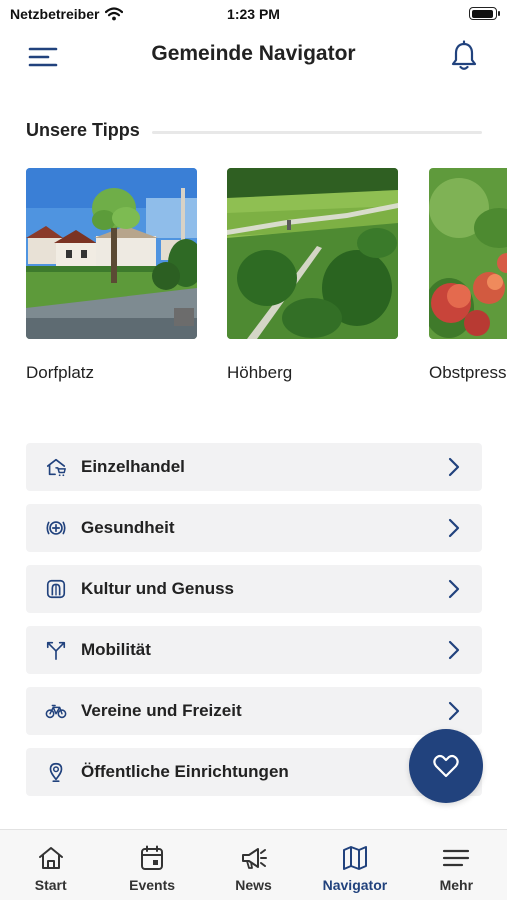 This screenshot has width=507, height=900. Describe the element at coordinates (254, 130) in the screenshot. I see `tips-heading: Unsere Tipps` at that location.